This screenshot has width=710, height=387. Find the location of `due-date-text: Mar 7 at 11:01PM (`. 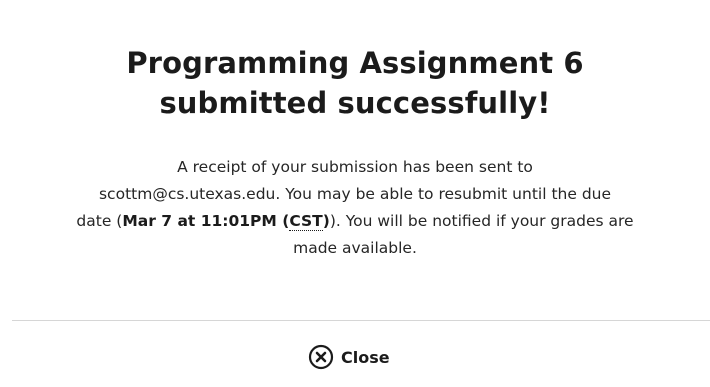

due-date-text: Mar 7 at 11:01PM ( is located at coordinates (206, 221).